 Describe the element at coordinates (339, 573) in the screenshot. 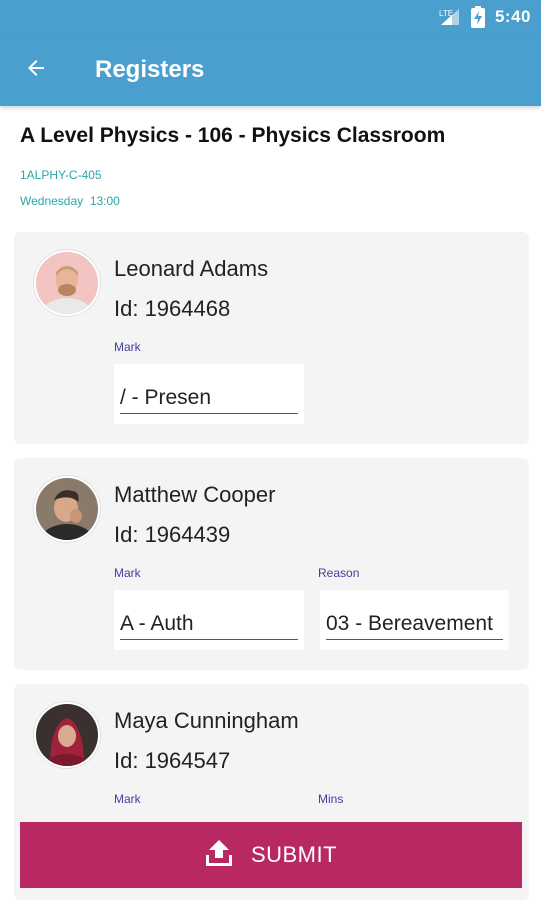

I see `reason-label: Reason` at that location.